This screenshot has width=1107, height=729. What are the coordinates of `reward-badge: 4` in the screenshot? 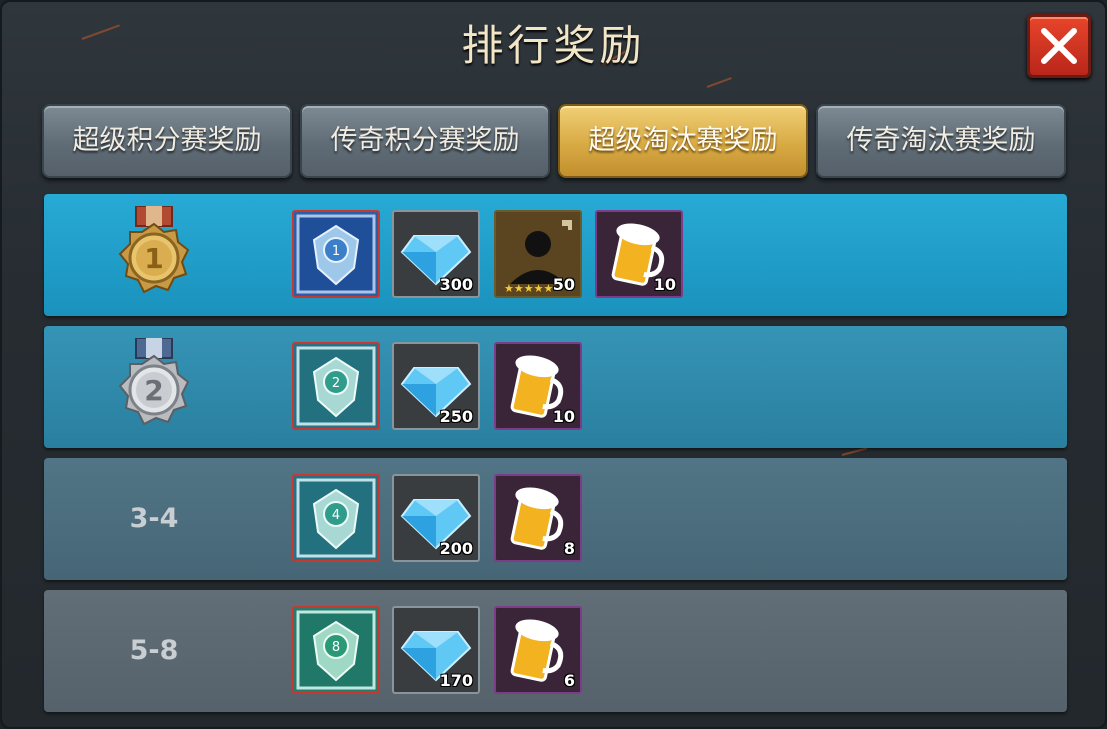 It's located at (336, 518).